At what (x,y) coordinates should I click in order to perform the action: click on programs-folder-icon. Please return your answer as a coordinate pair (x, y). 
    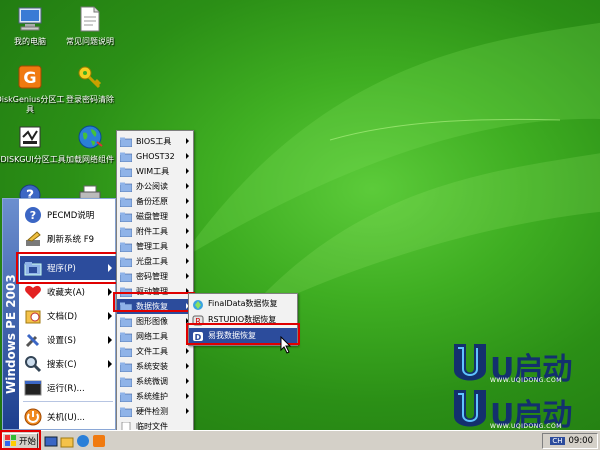
    Looking at the image, I should click on (33, 268).